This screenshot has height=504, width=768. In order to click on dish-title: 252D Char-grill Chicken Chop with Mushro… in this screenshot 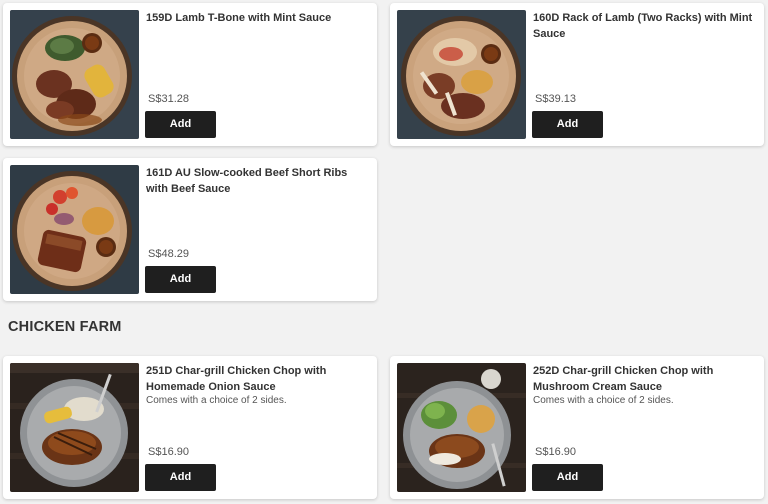, I will do `click(623, 379)`.